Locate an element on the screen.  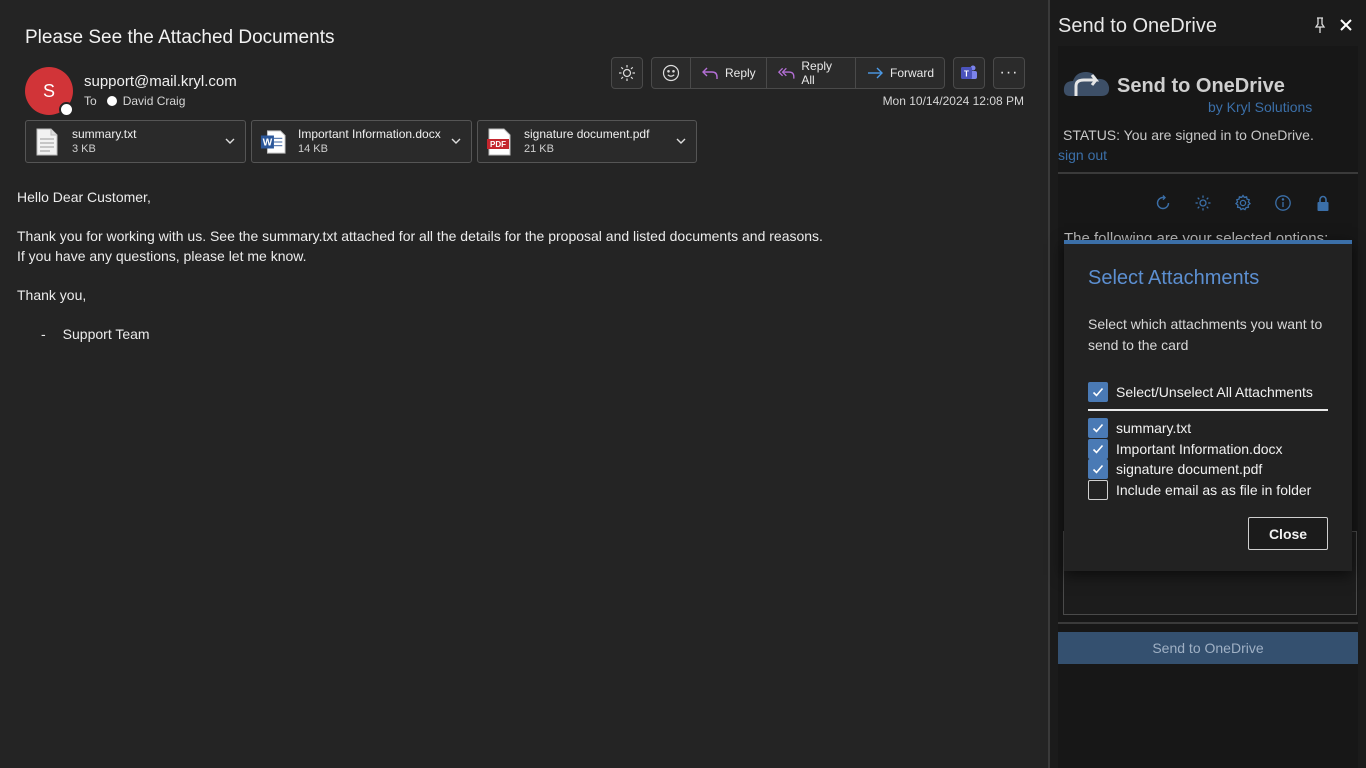
info-icon is located at coordinates (1283, 203).